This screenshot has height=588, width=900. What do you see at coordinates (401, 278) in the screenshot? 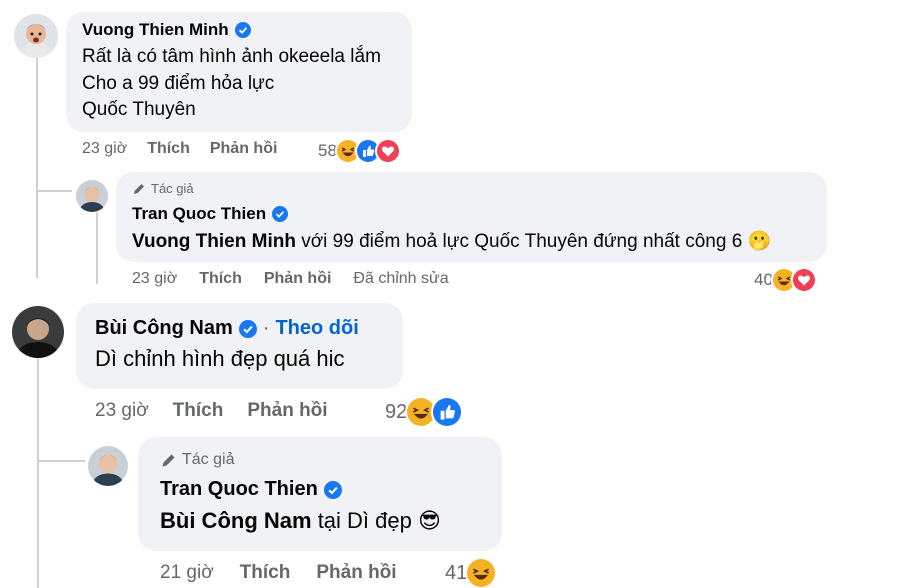
I see `edited-label: Đã chỉnh sửa` at bounding box center [401, 278].